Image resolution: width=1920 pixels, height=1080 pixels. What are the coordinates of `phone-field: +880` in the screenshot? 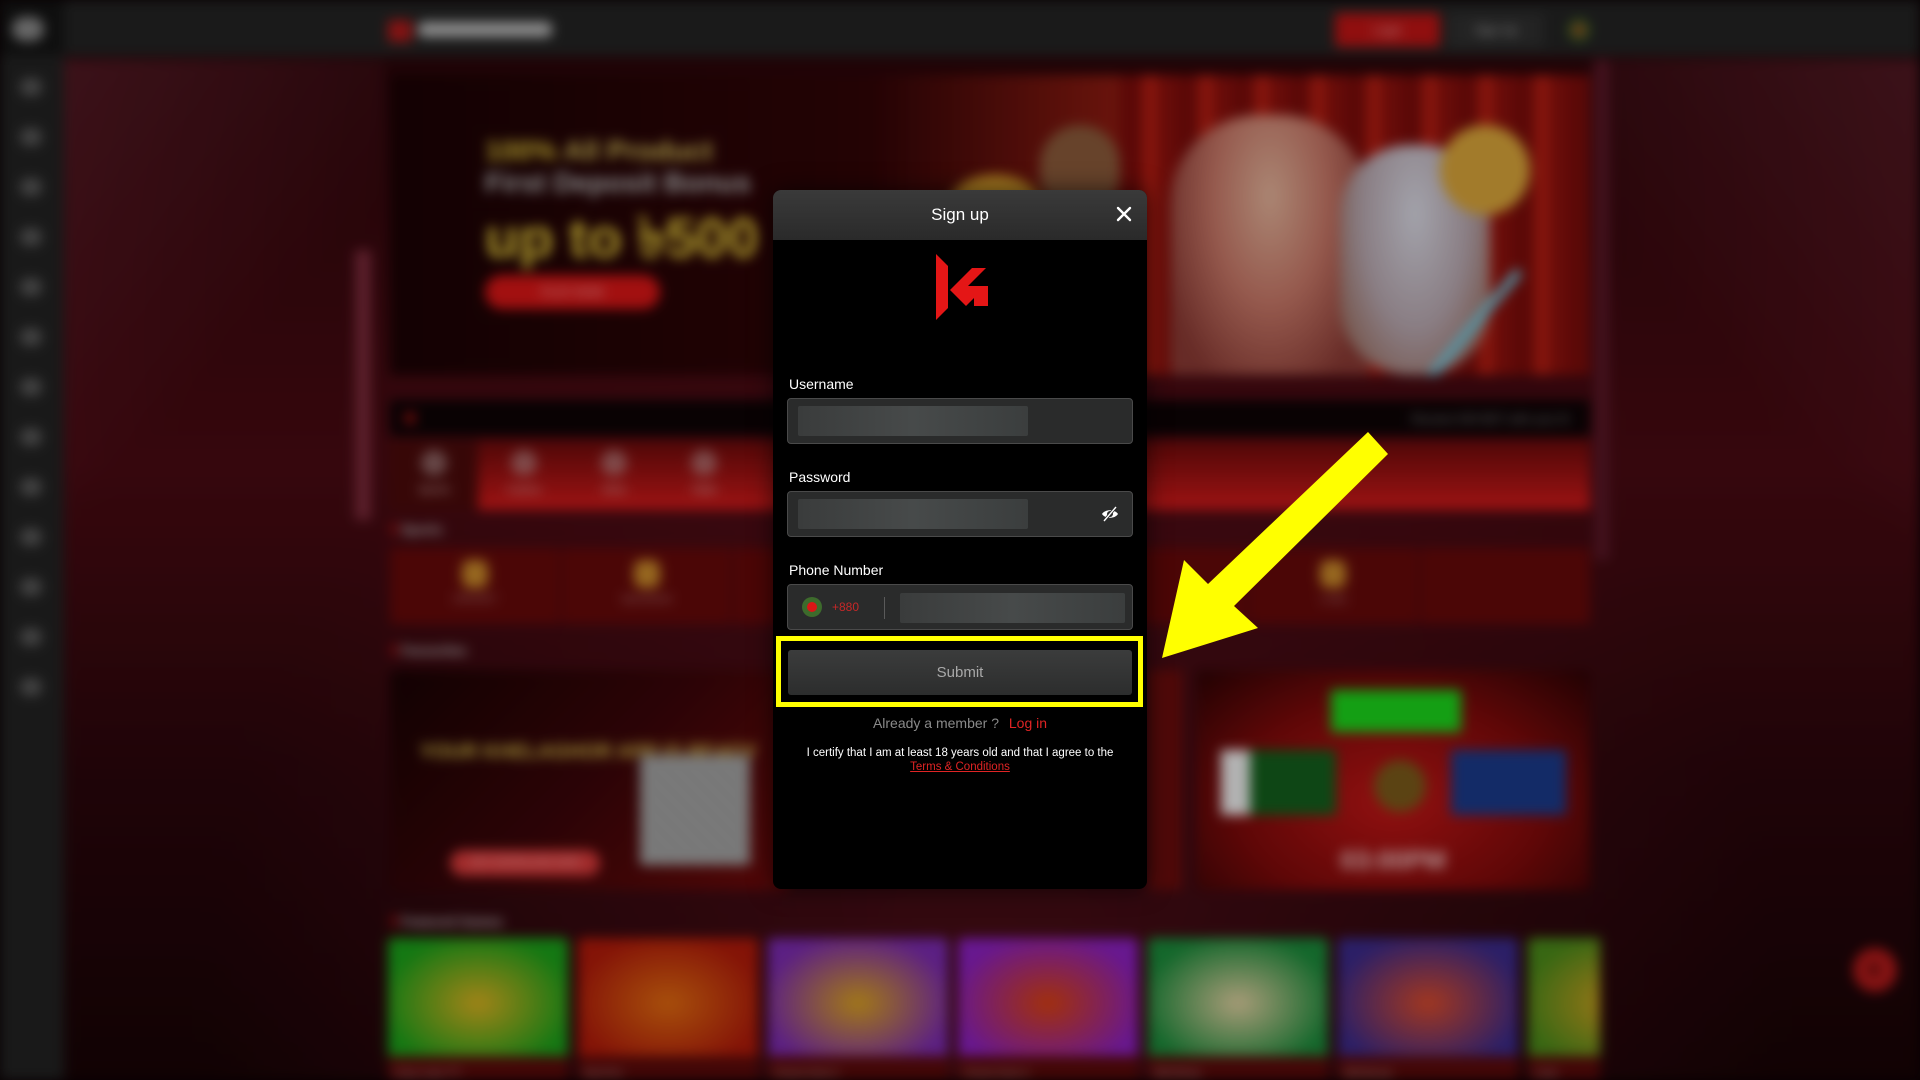 It's located at (960, 607).